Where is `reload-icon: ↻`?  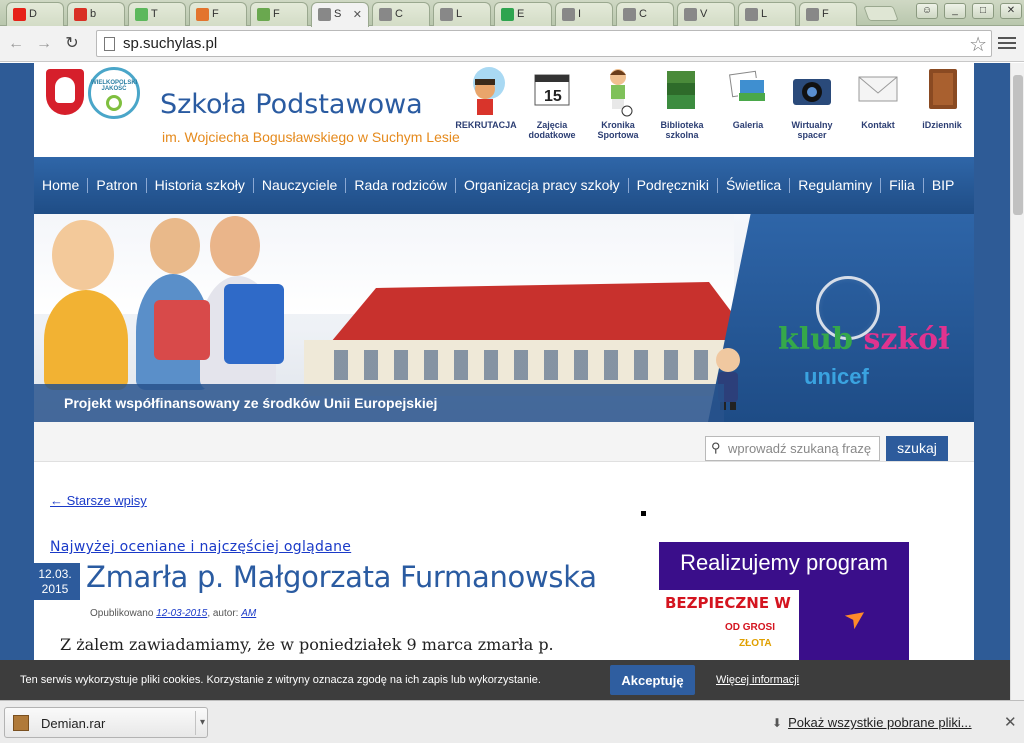
reload-icon: ↻ is located at coordinates (72, 44).